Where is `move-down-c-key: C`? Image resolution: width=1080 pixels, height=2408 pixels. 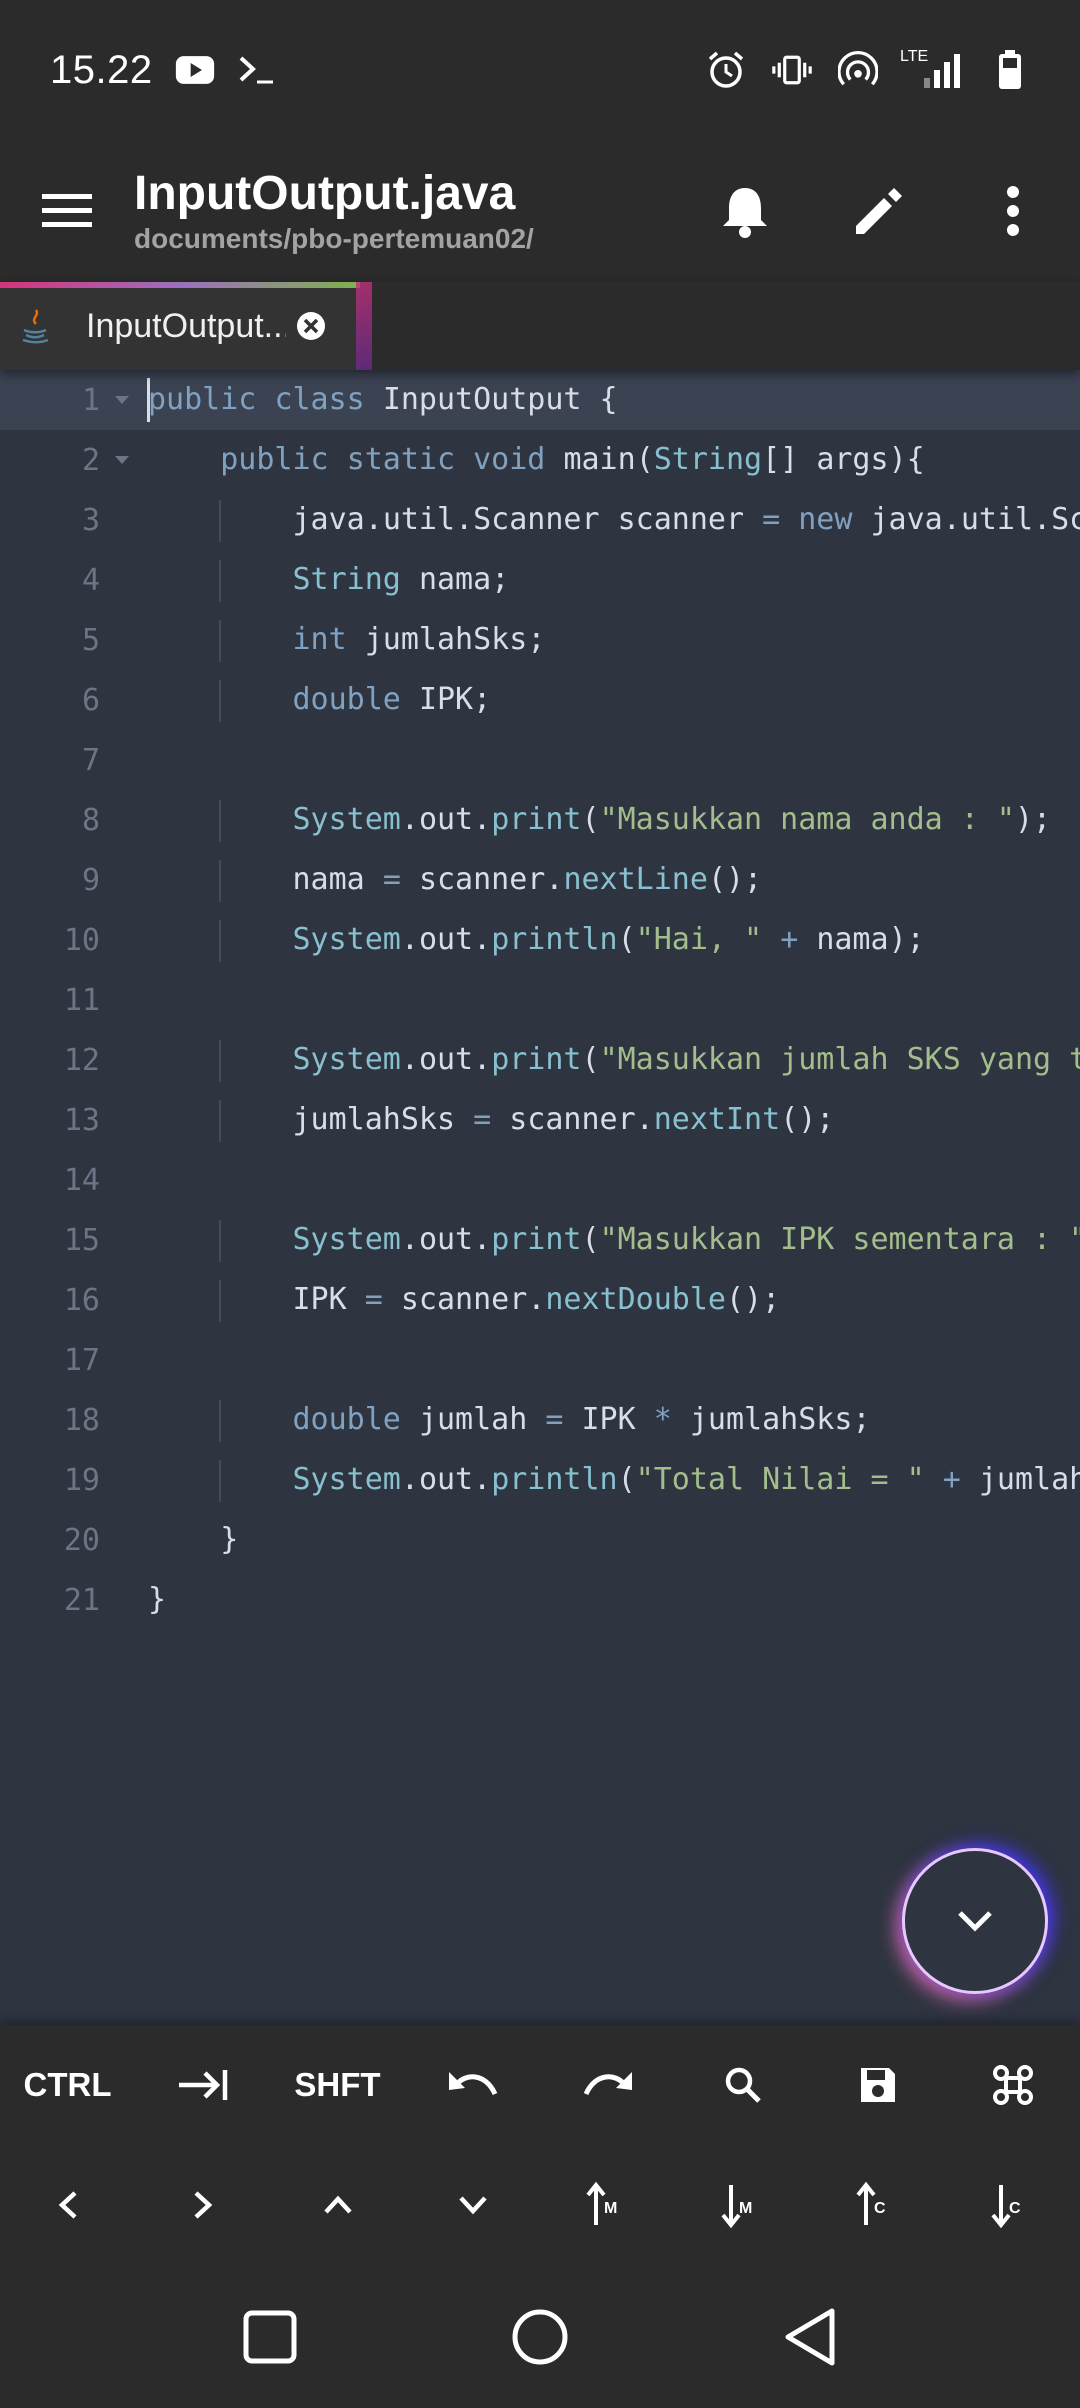 move-down-c-key: C is located at coordinates (1012, 2205).